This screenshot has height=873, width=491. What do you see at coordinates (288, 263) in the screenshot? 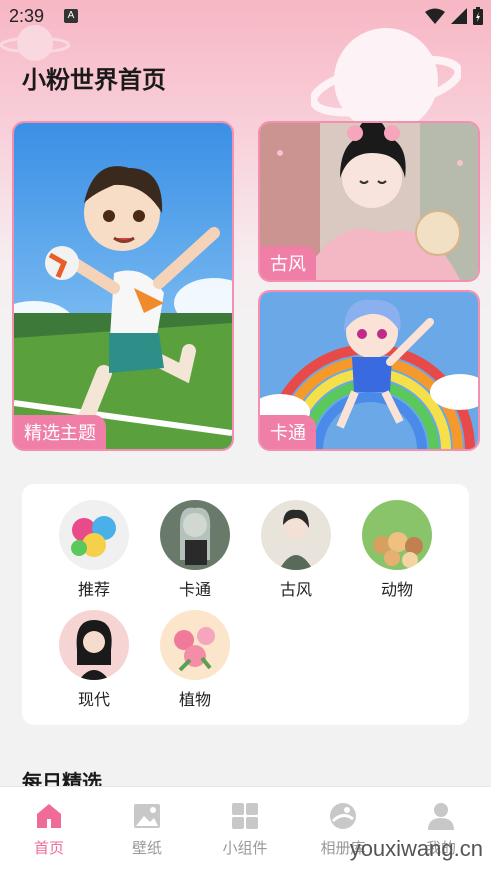
I see `ancient-tag: 古风` at bounding box center [288, 263].